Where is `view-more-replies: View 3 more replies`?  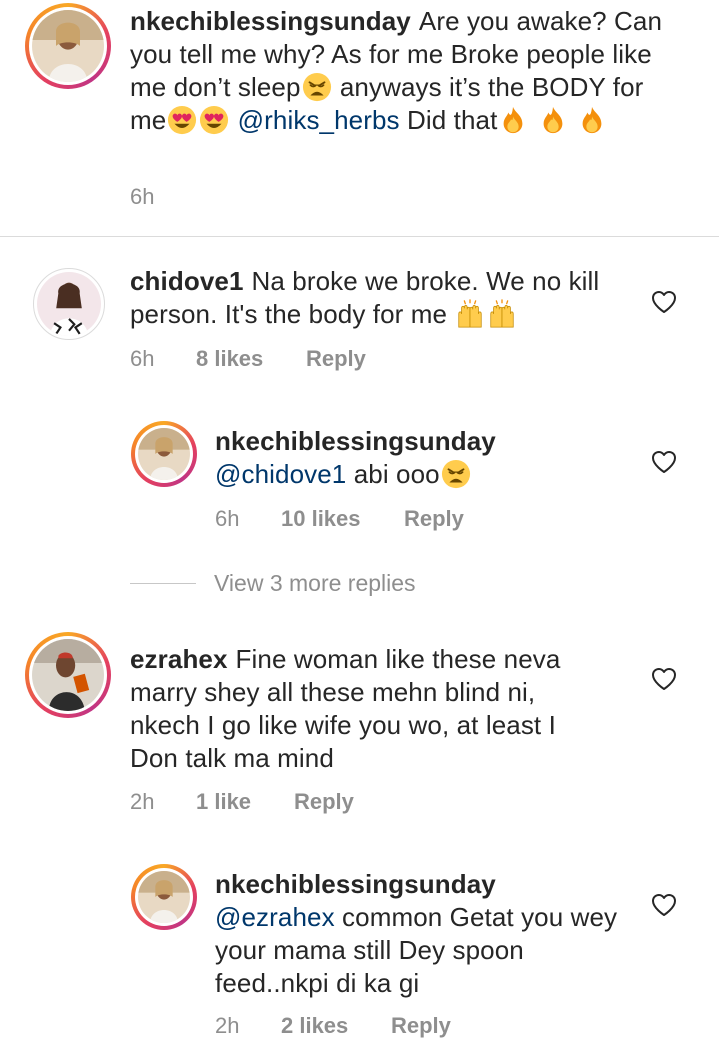 view-more-replies: View 3 more replies is located at coordinates (273, 583).